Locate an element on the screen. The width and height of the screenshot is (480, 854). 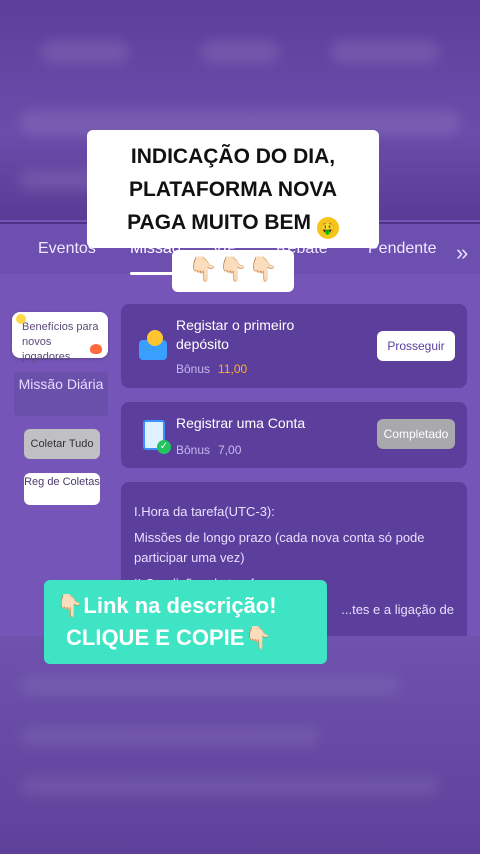
new-player-benefits-banner: Benefícios para novos jogadores is located at coordinates (60, 337).